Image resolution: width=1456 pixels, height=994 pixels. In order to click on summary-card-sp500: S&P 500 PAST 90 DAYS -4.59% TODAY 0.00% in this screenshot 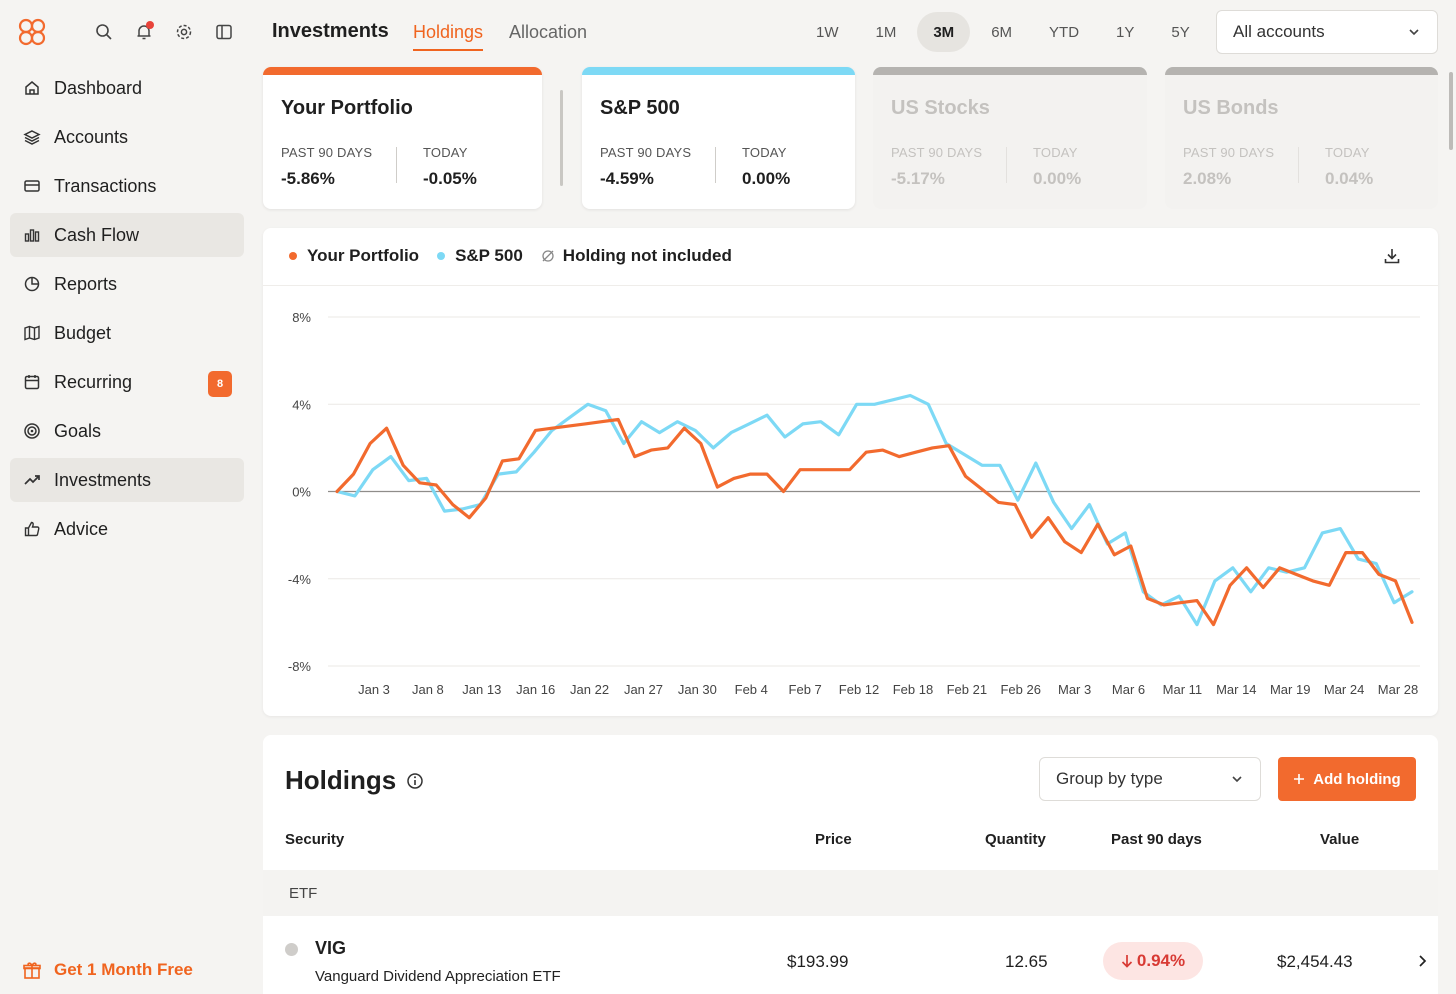, I will do `click(718, 138)`.